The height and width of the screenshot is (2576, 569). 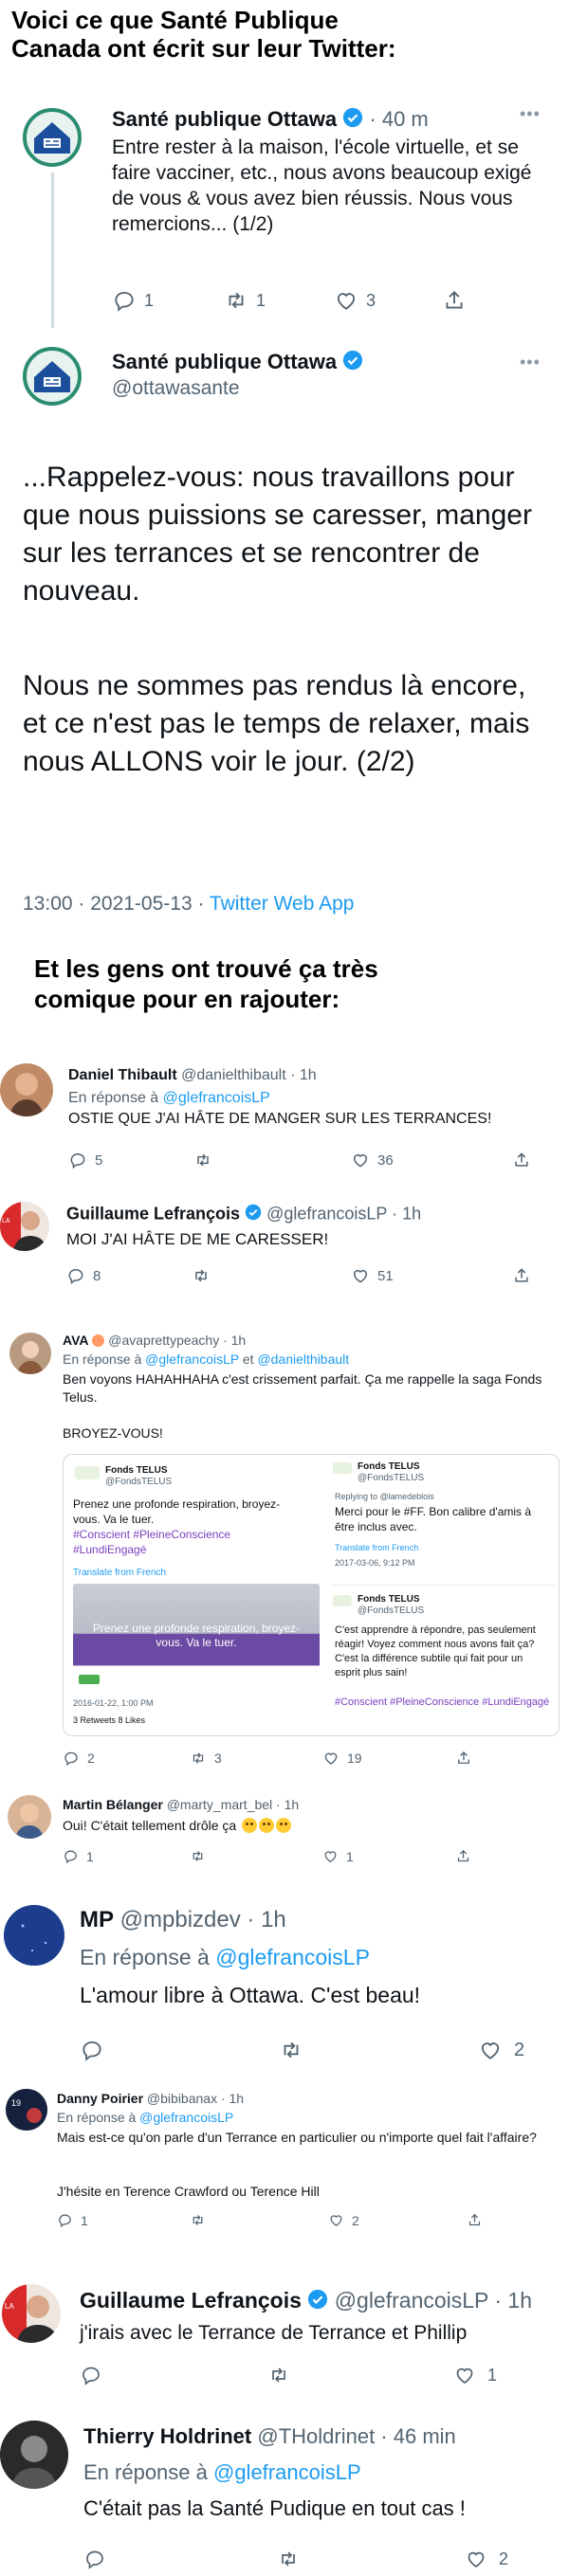 I want to click on reply-author-handle: @danielthibault · 1h, so click(x=249, y=1075).